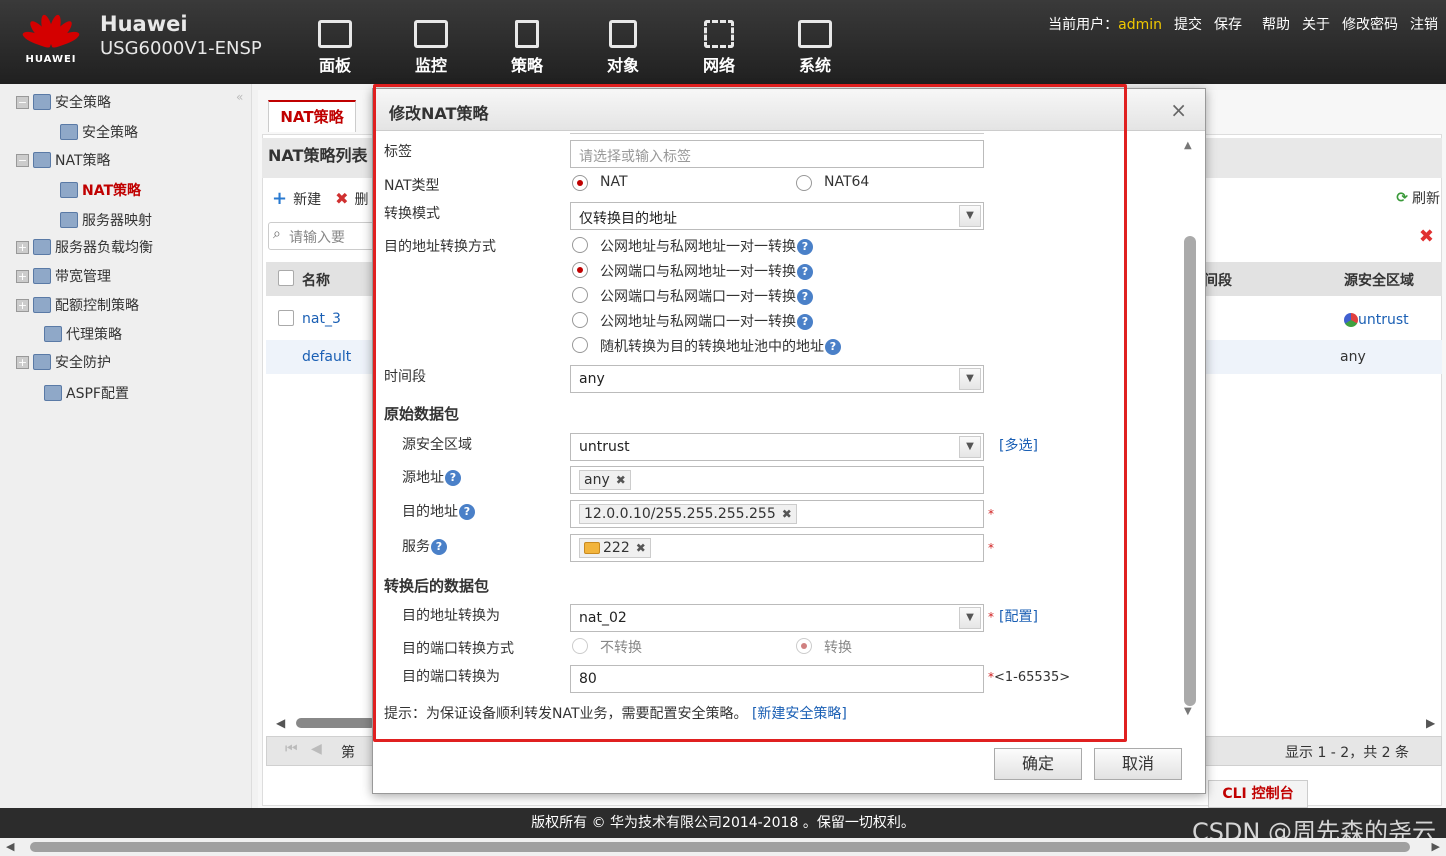 This screenshot has height=856, width=1446. I want to click on sidebar-item-aspf: ASPF配置, so click(86, 393).